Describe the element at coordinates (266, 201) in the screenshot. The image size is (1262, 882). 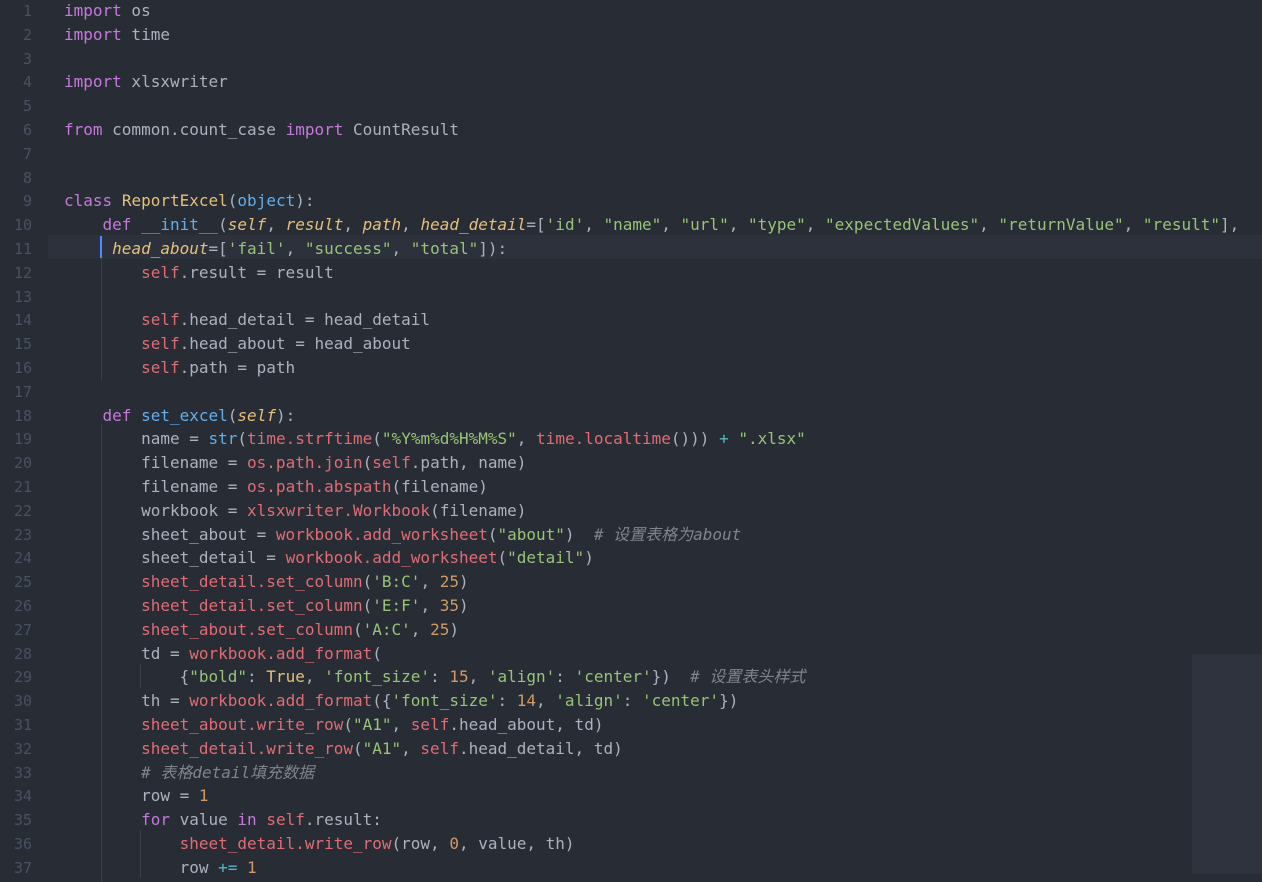
I see `code-token: object` at that location.